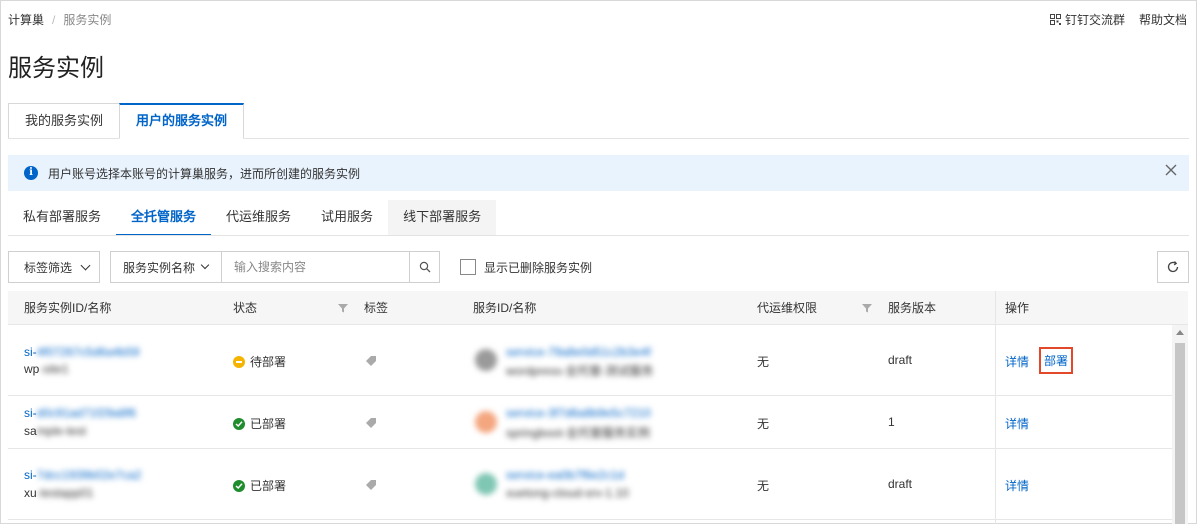 The image size is (1197, 524). Describe the element at coordinates (565, 475) in the screenshot. I see `service-id: service-ea0b7f6e2c1d` at that location.